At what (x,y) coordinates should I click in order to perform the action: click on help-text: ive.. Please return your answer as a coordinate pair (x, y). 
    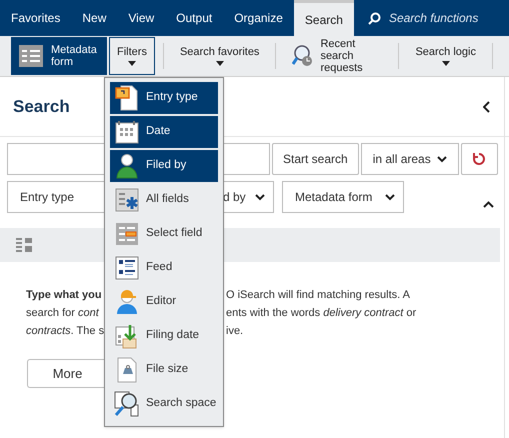
    Looking at the image, I should click on (235, 331).